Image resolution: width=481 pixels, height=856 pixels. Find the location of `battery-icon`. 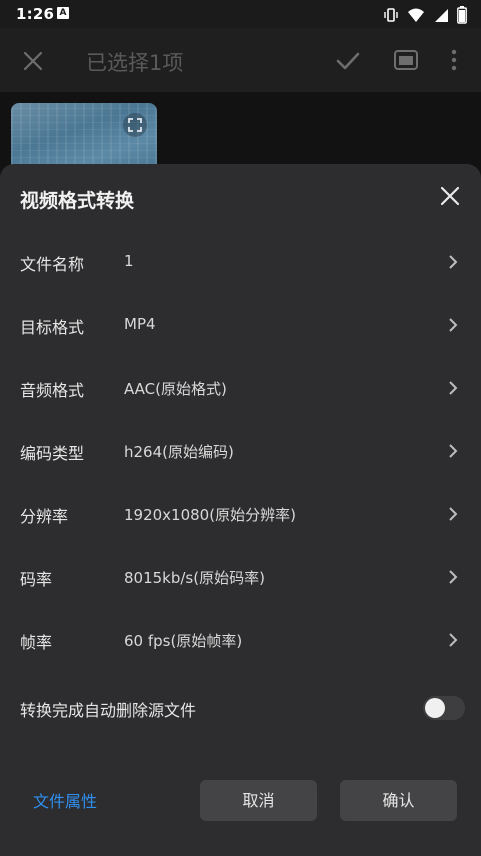

battery-icon is located at coordinates (462, 17).